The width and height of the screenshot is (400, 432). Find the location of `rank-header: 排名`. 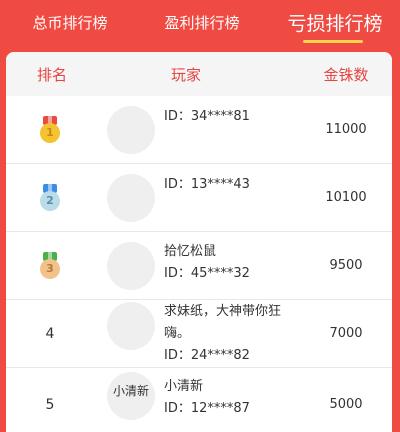

rank-header: 排名 is located at coordinates (51, 74).